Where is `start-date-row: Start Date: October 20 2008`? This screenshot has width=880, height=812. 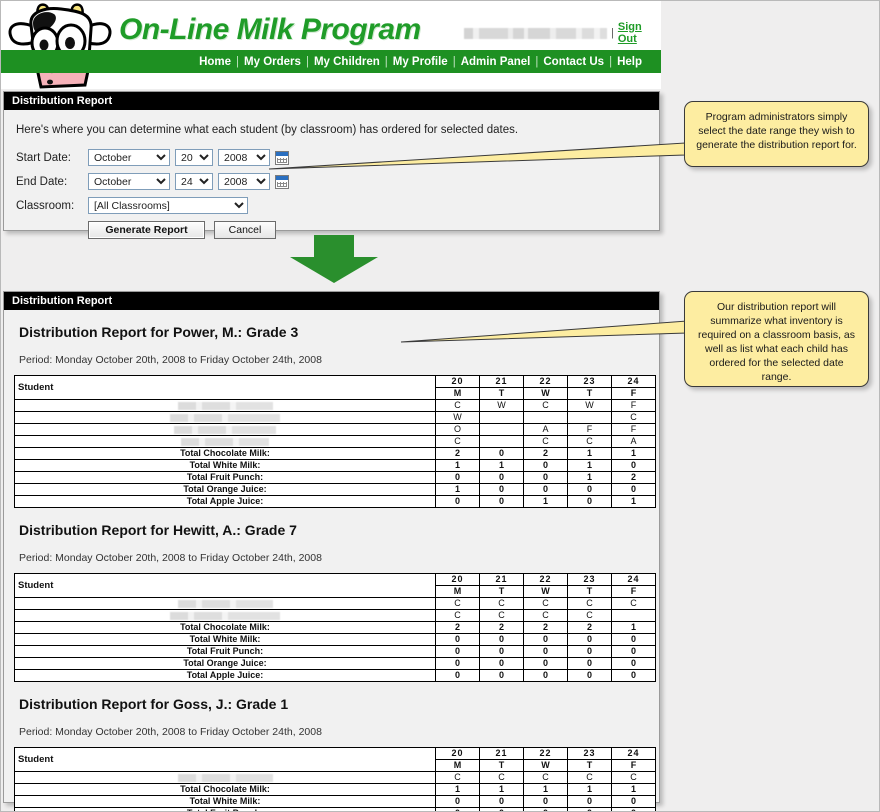 start-date-row: Start Date: October 20 2008 is located at coordinates (337, 157).